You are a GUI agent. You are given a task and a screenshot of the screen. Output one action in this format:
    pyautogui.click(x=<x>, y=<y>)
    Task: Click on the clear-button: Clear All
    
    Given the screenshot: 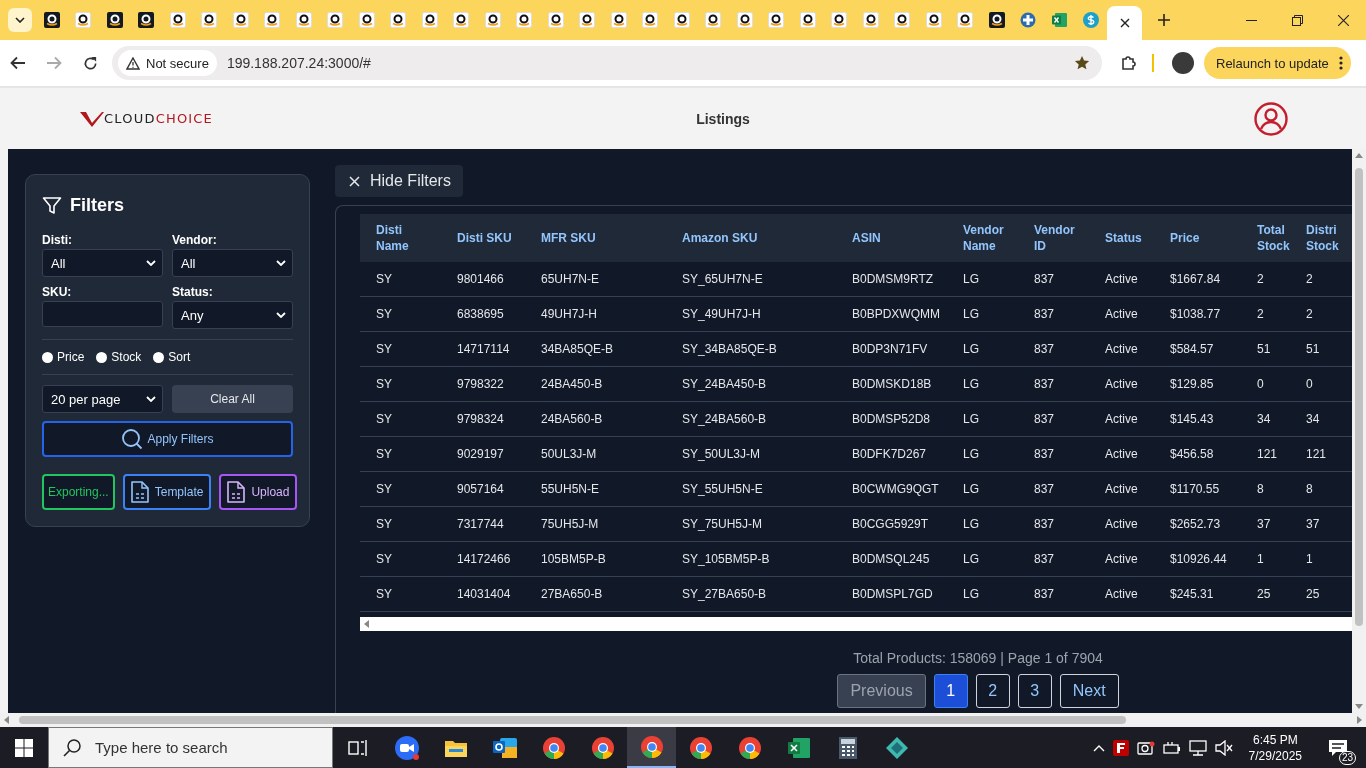 What is the action you would take?
    pyautogui.click(x=232, y=399)
    